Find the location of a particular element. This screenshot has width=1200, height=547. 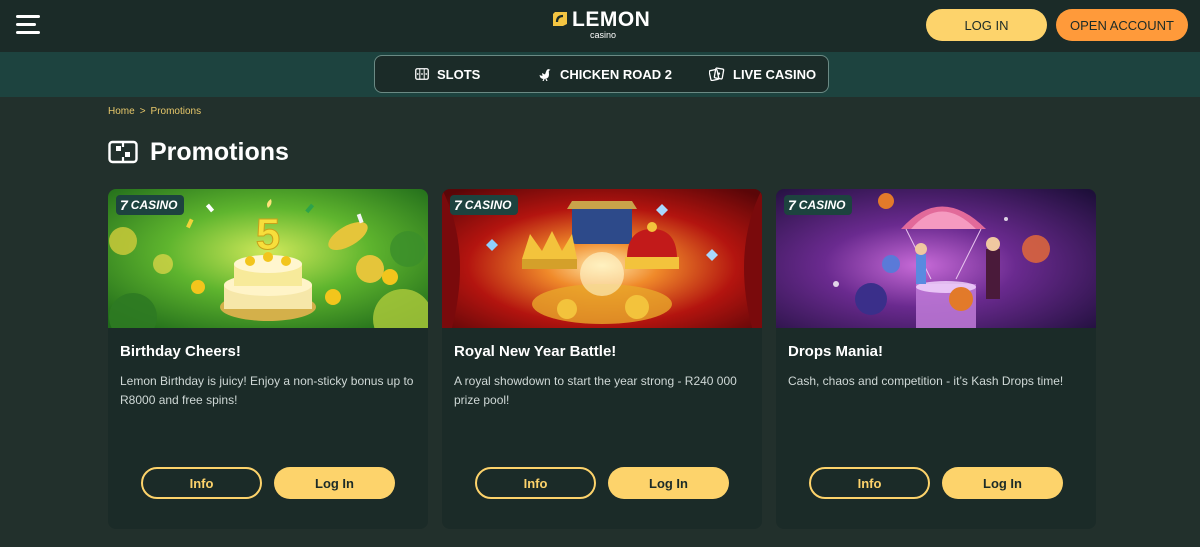

promo-image-drops-mania: 7 CASINO is located at coordinates (936, 258).